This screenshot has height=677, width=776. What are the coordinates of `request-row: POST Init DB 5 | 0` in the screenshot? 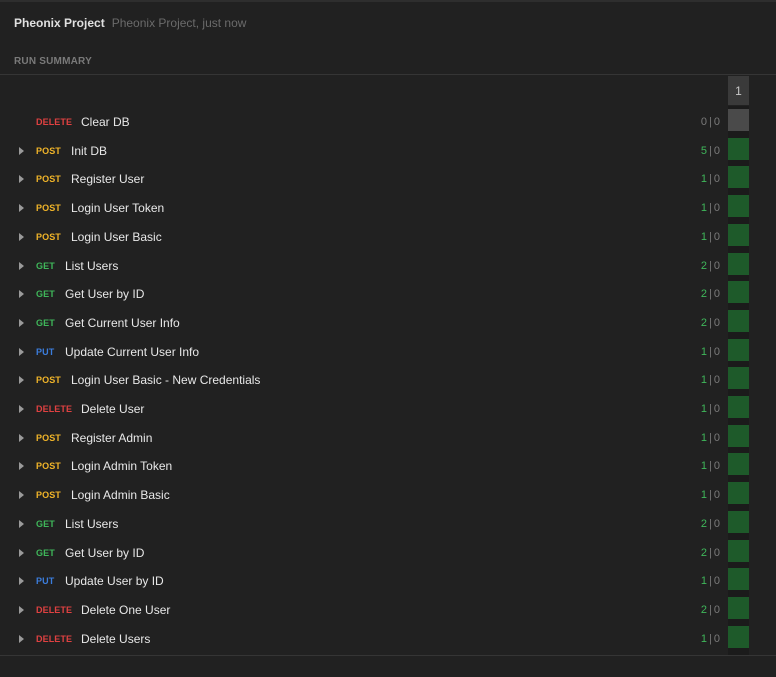 It's located at (388, 150).